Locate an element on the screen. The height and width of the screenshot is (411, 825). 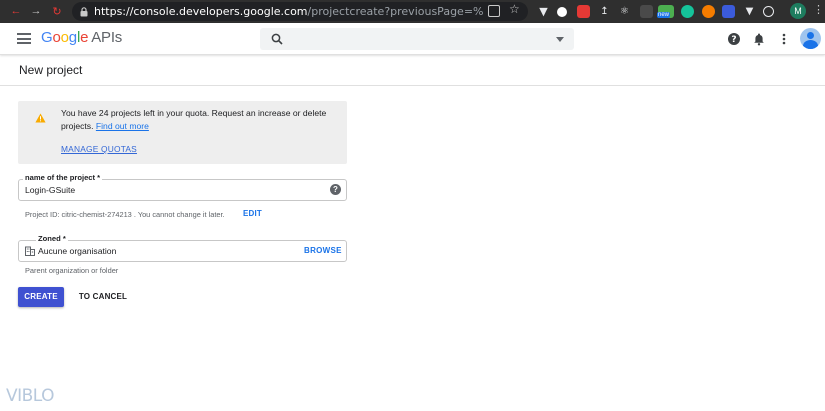
hamburger-menu-icon is located at coordinates (24, 38).